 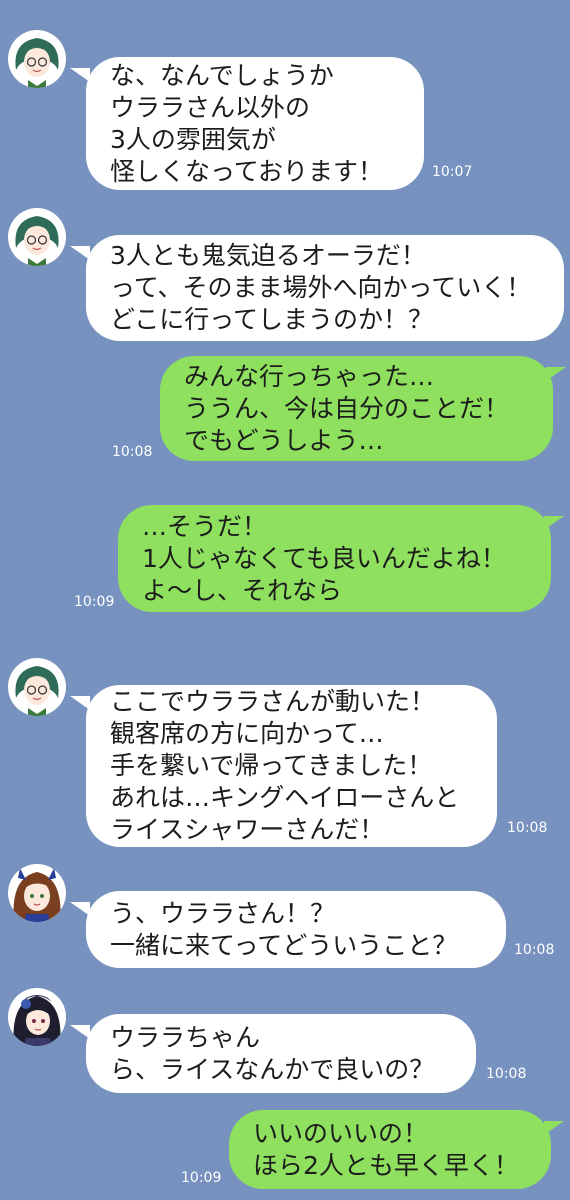 What do you see at coordinates (341, 1133) in the screenshot?
I see `message-line: いいのいいの！` at bounding box center [341, 1133].